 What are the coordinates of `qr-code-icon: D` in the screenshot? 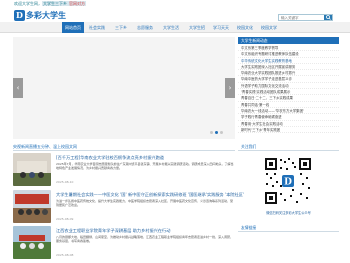 It's located at (288, 181).